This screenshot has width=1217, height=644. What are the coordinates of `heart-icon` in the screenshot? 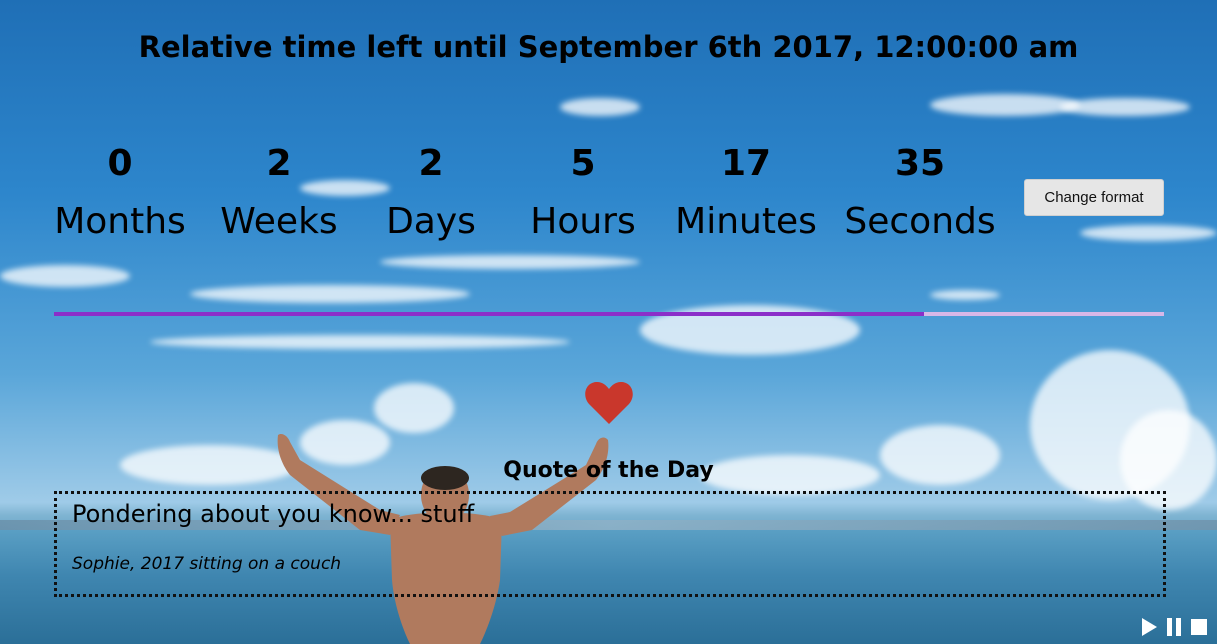 It's located at (609, 403).